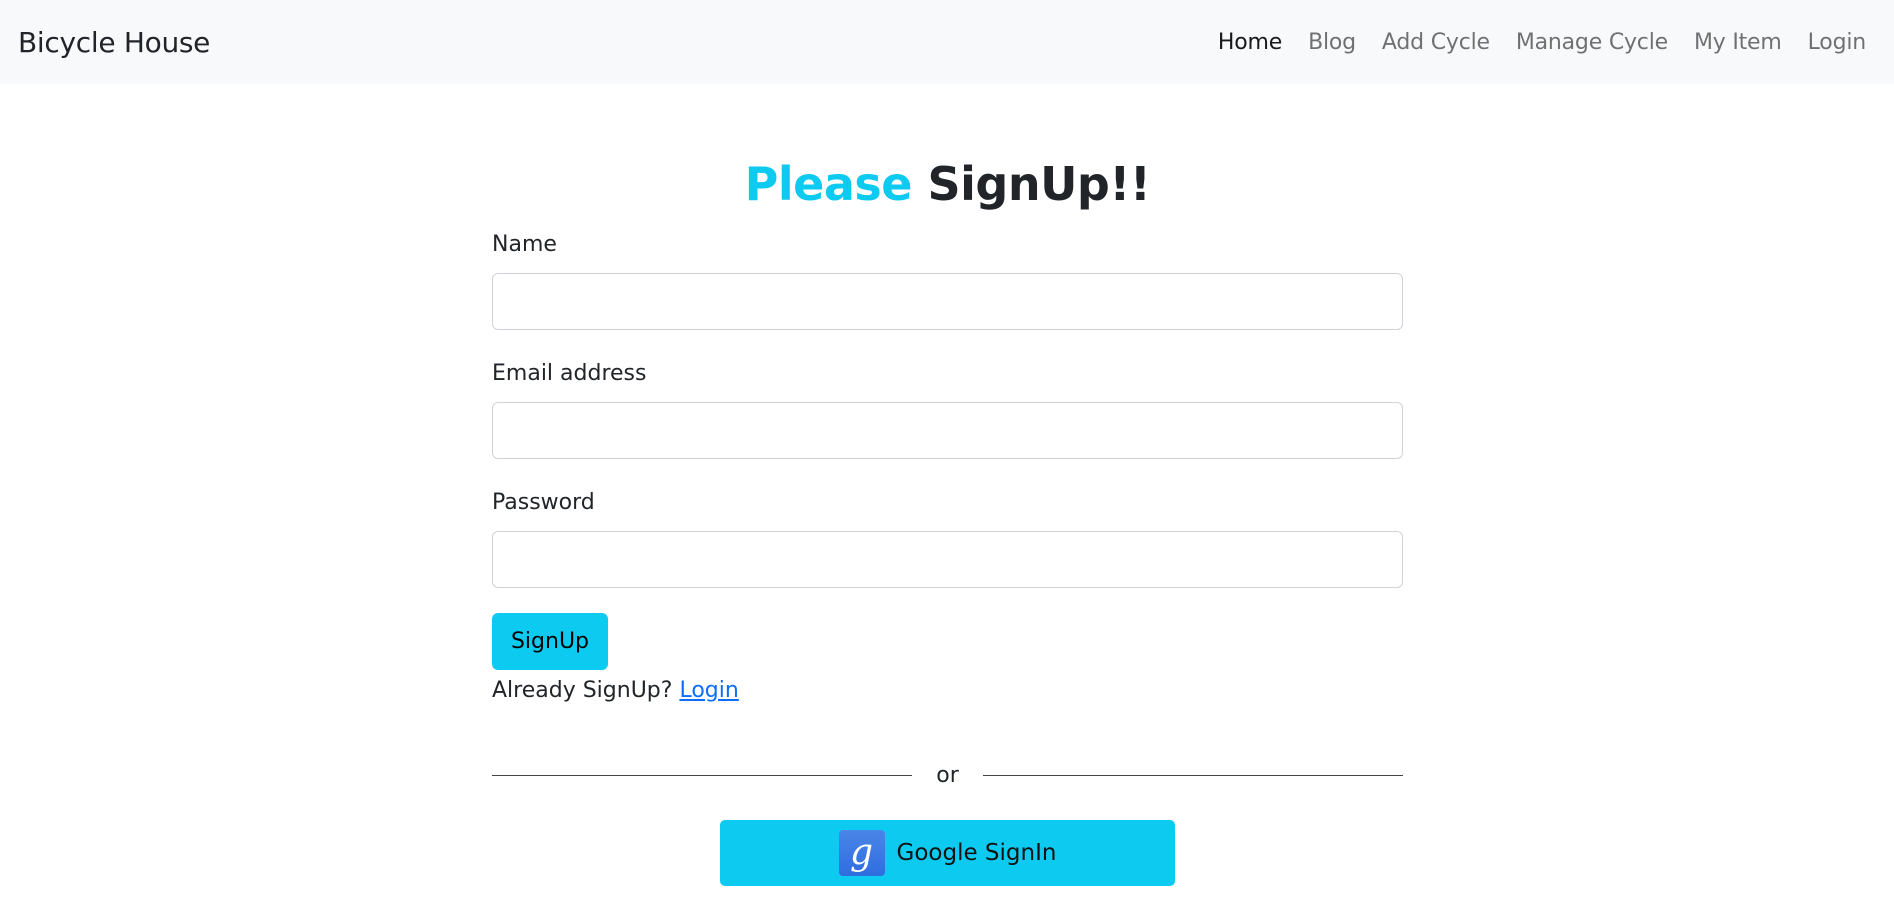  I want to click on password-field, so click(947, 559).